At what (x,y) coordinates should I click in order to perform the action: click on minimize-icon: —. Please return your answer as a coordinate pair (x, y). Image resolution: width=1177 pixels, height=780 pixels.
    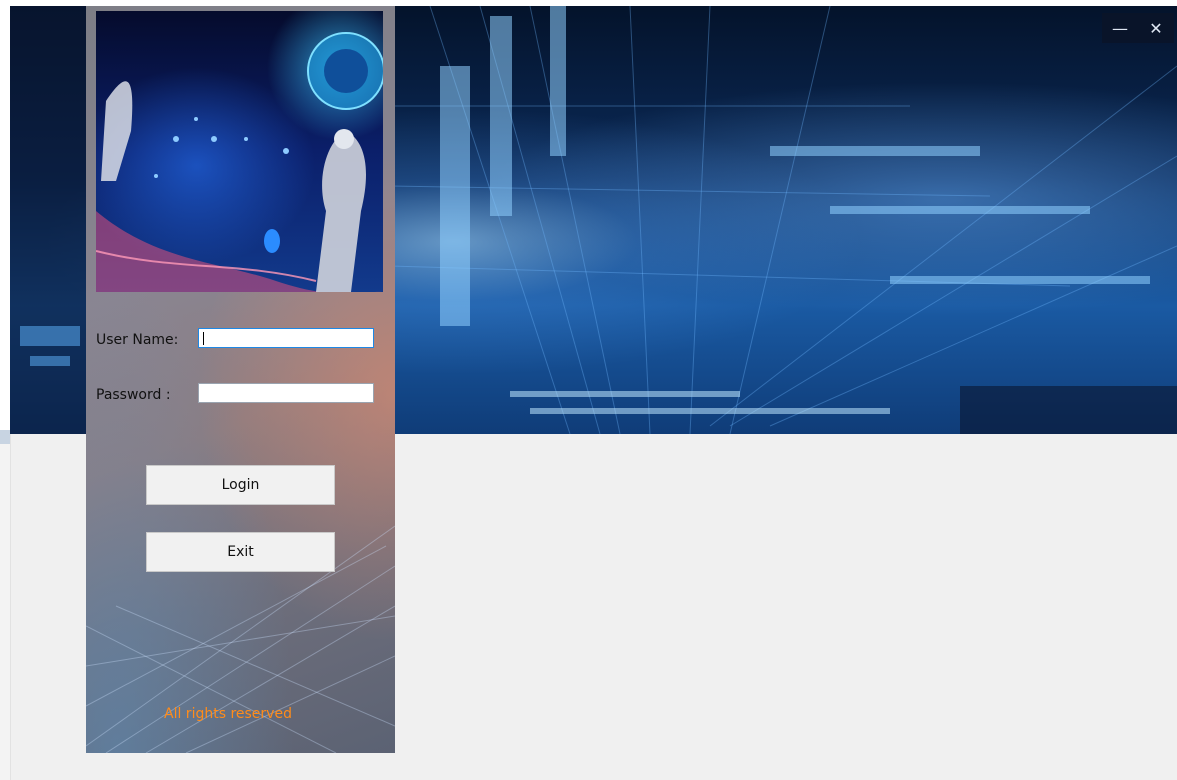
    Looking at the image, I should click on (1120, 28).